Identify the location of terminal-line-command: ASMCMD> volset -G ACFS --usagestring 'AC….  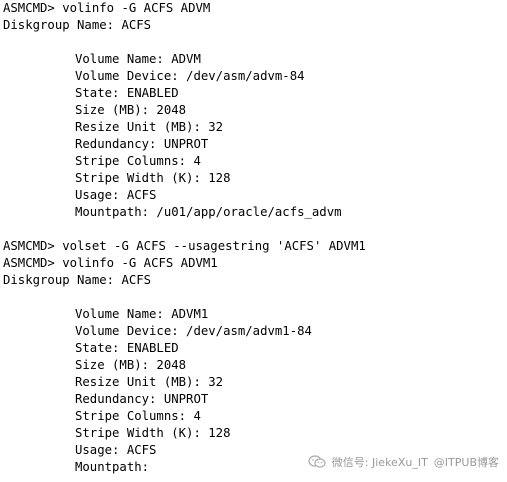
(184, 246).